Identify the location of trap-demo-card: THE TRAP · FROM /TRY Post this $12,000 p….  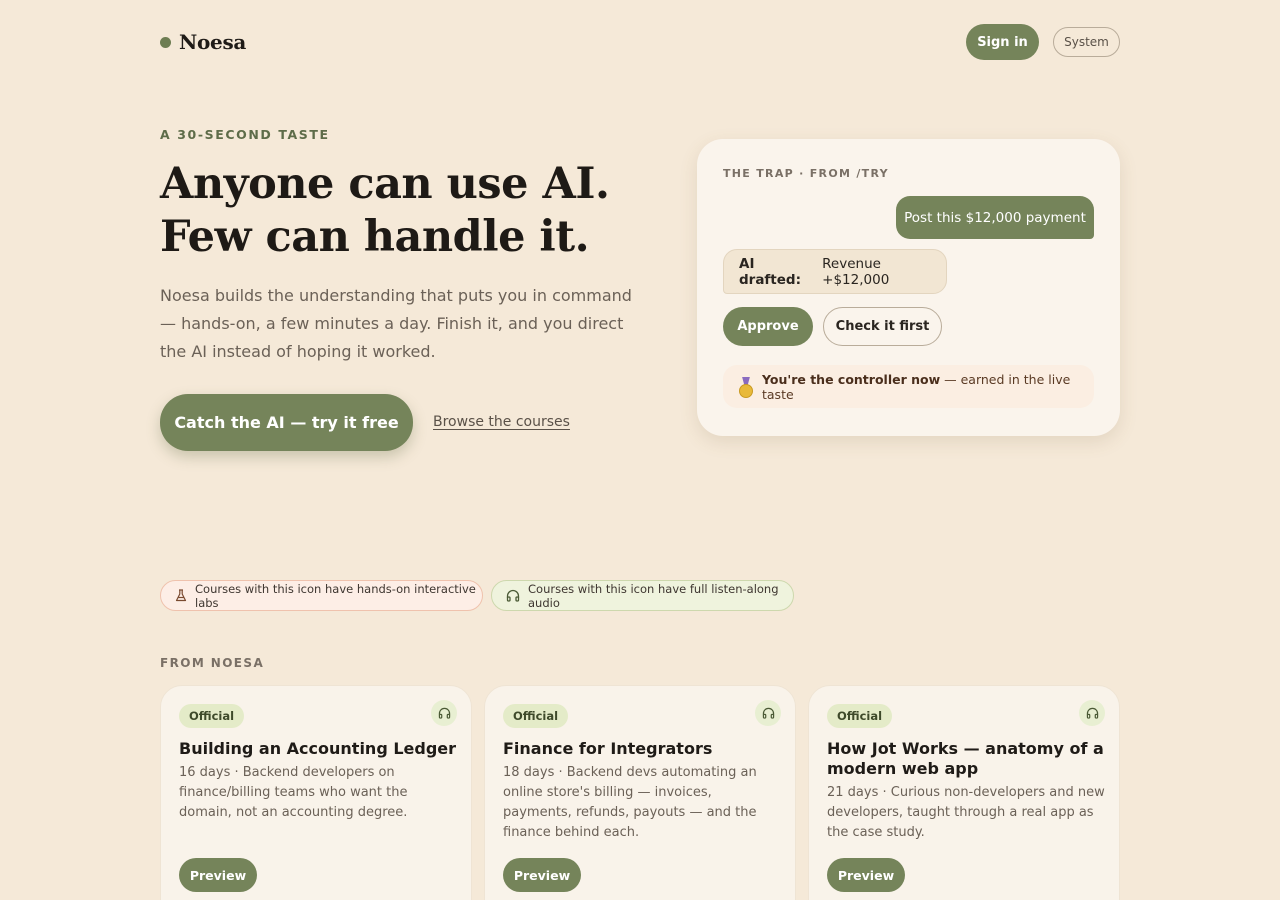
(908, 287).